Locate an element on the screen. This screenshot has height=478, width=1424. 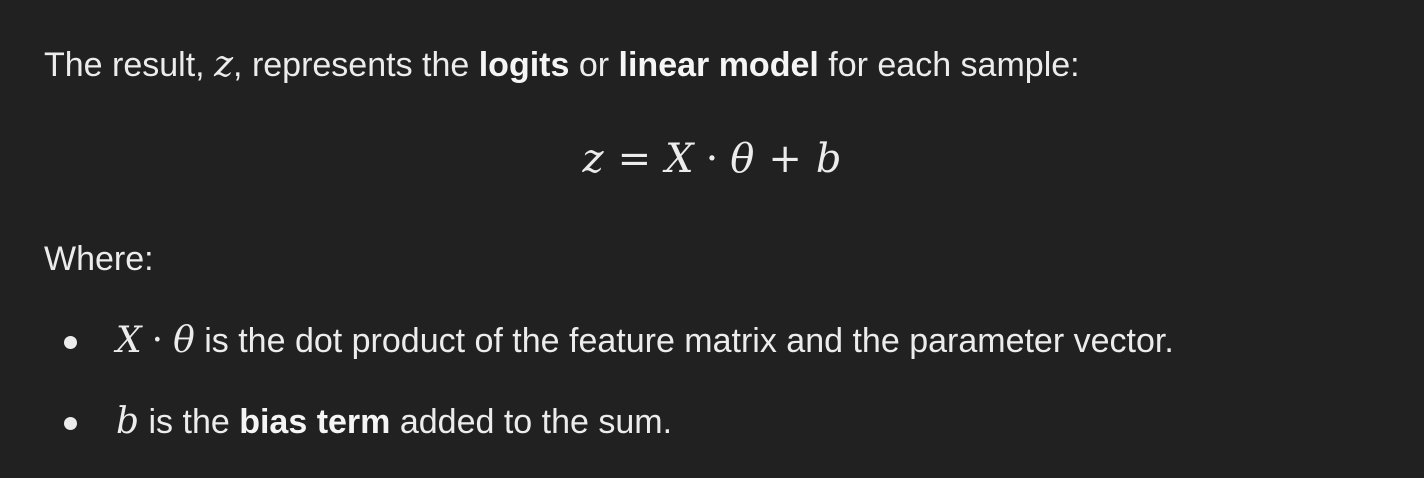
math-matrix-x: X is located at coordinates (129, 340).